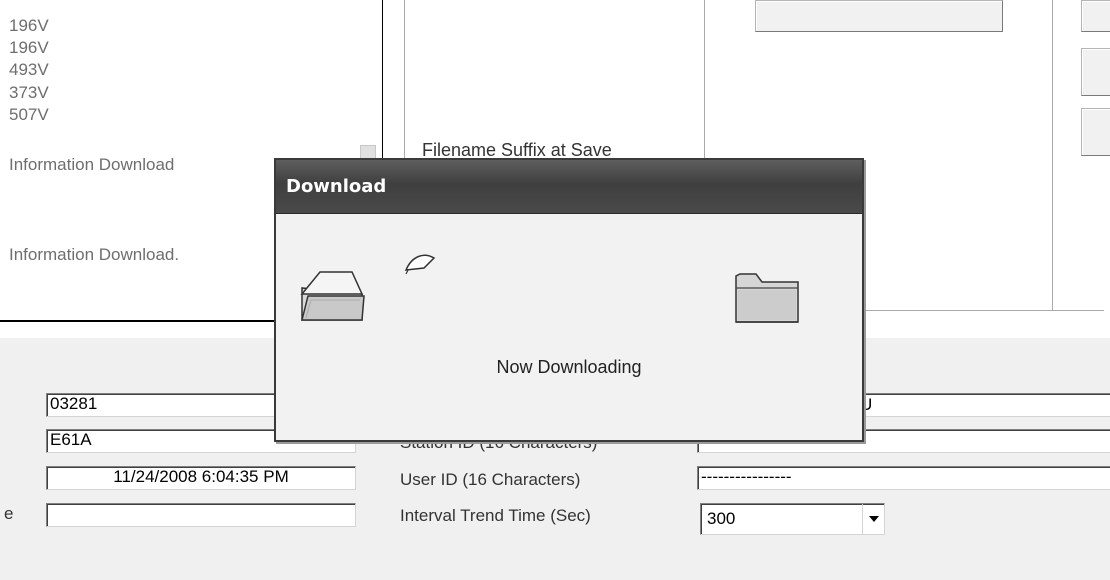 Image resolution: width=1110 pixels, height=580 pixels. Describe the element at coordinates (29, 69) in the screenshot. I see `log-line-3: 493V` at that location.